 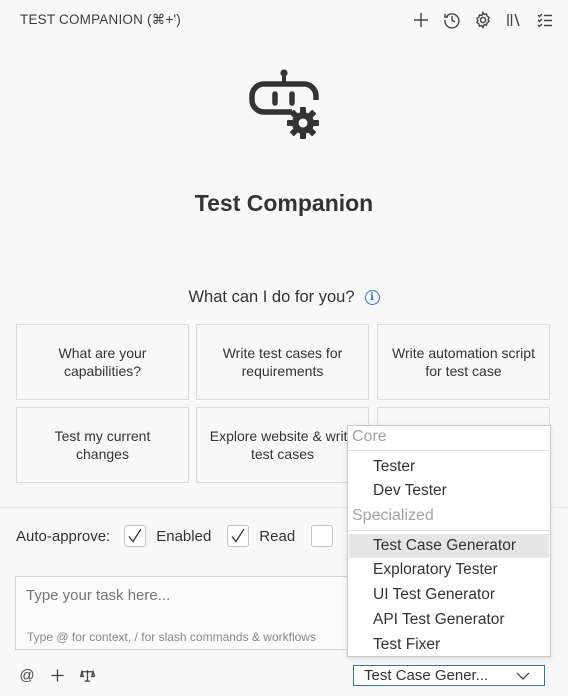 I want to click on library-icon, so click(x=513, y=20).